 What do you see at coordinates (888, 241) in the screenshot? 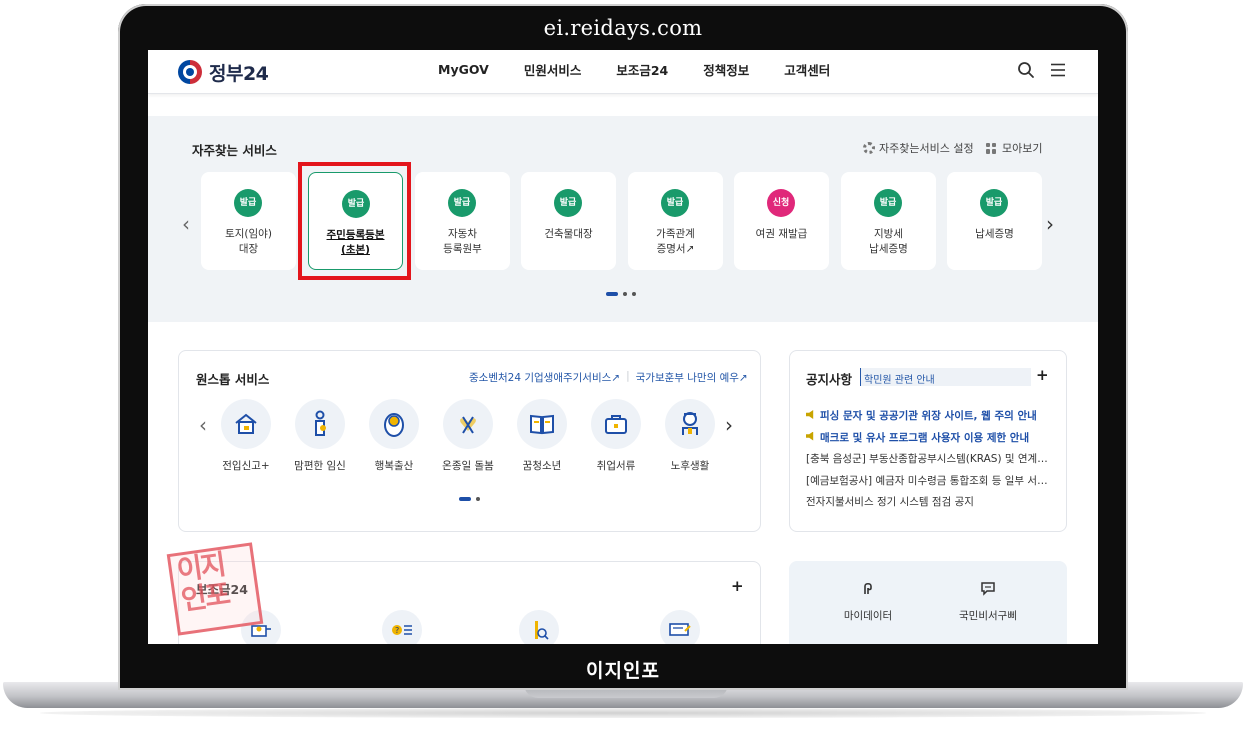
I see `card-label: 지방세 납세증명` at bounding box center [888, 241].